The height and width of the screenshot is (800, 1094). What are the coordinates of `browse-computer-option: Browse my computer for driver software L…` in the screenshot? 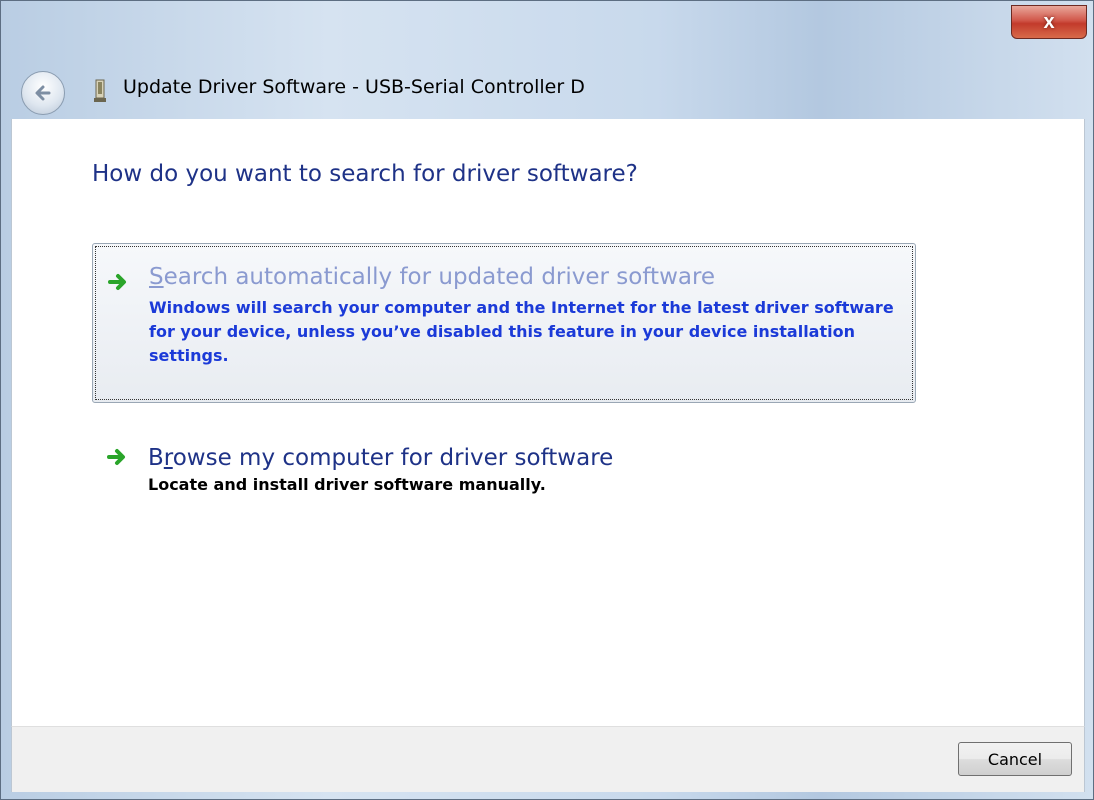 It's located at (504, 479).